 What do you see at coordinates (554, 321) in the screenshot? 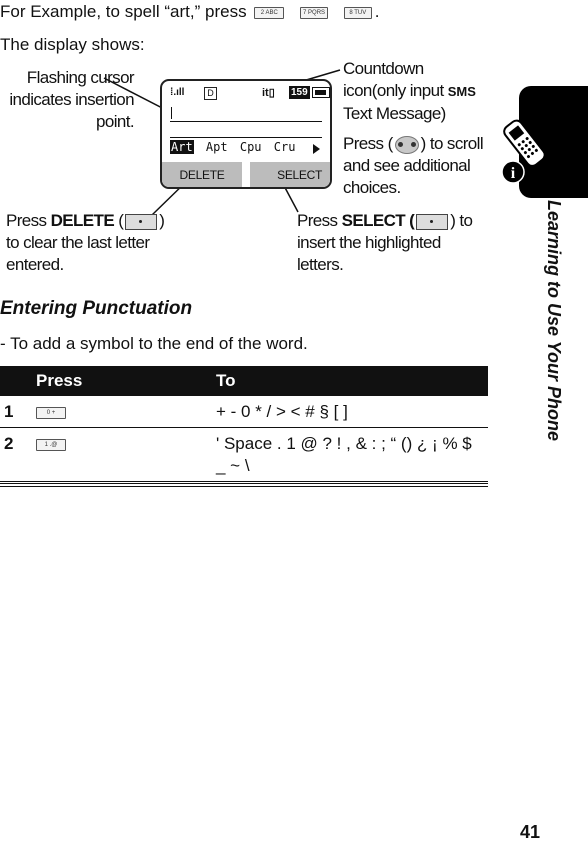
I see `chapter-title-text: Learning to Use Your Phone` at bounding box center [554, 321].